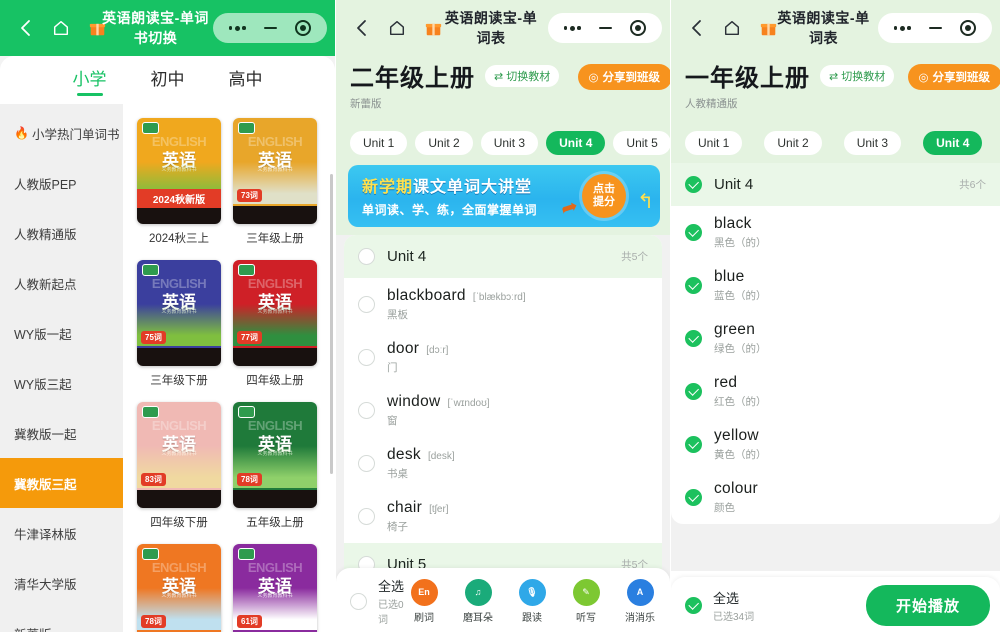  What do you see at coordinates (835, 184) in the screenshot?
I see `right-unit-section-header: Unit 4 共6个` at bounding box center [835, 184].